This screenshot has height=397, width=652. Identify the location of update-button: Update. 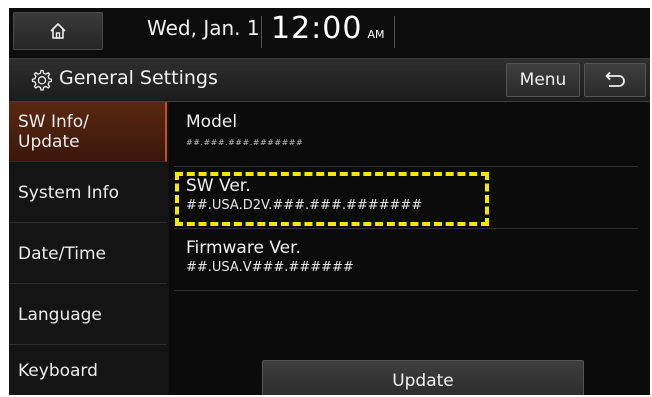
(423, 377).